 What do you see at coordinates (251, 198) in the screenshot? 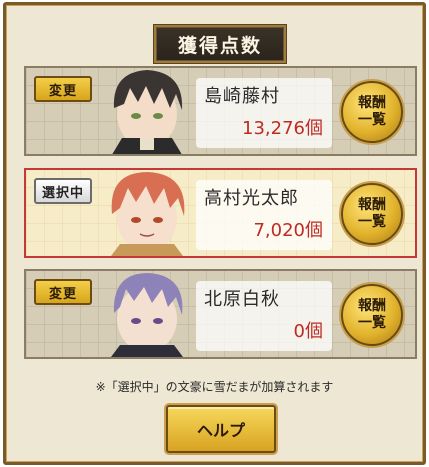
I see `author-name: 高村光太郎` at bounding box center [251, 198].